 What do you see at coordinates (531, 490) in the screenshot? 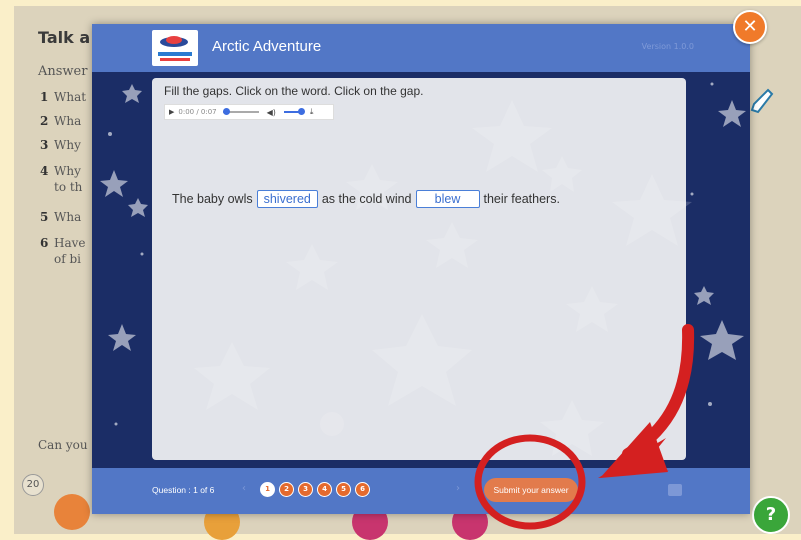
I see `submit-answer-button: Submit your answer` at bounding box center [531, 490].